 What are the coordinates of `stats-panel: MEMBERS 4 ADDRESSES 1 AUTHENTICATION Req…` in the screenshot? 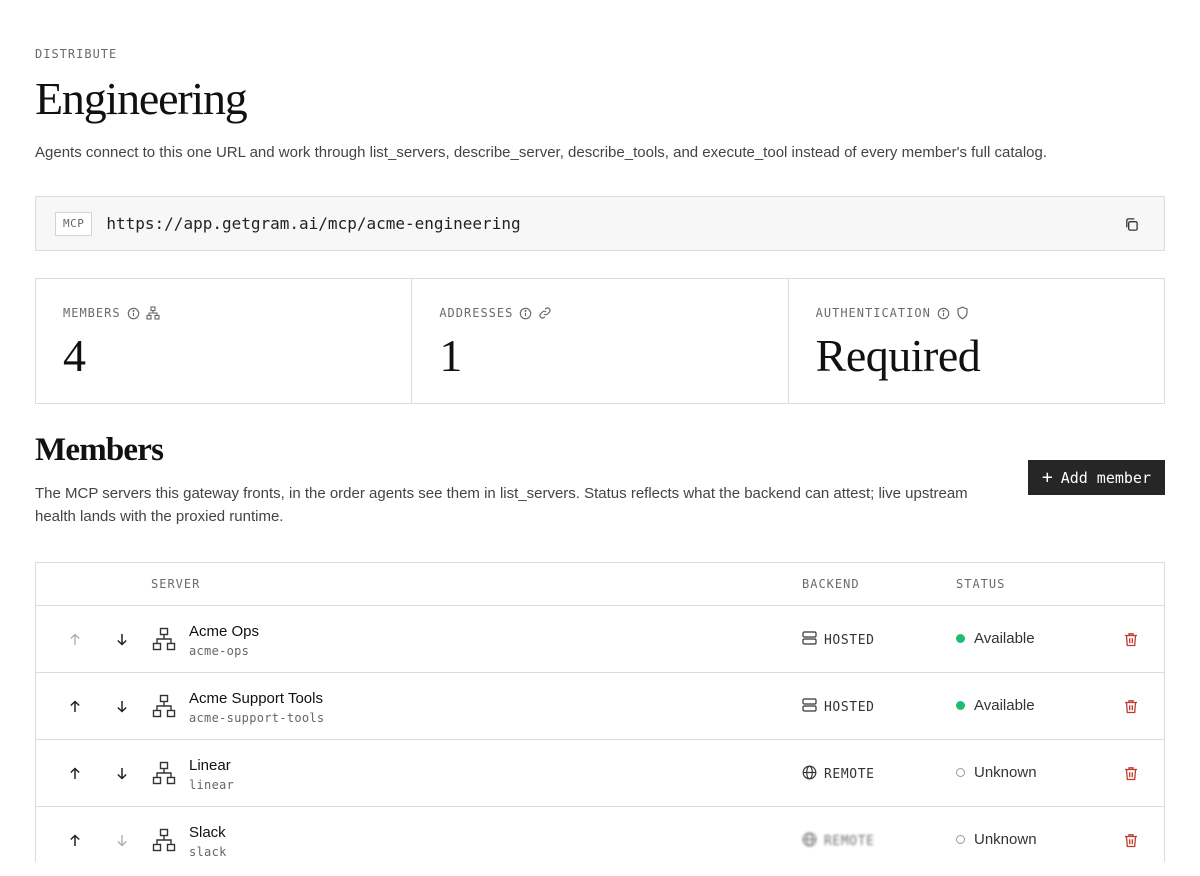 It's located at (600, 341).